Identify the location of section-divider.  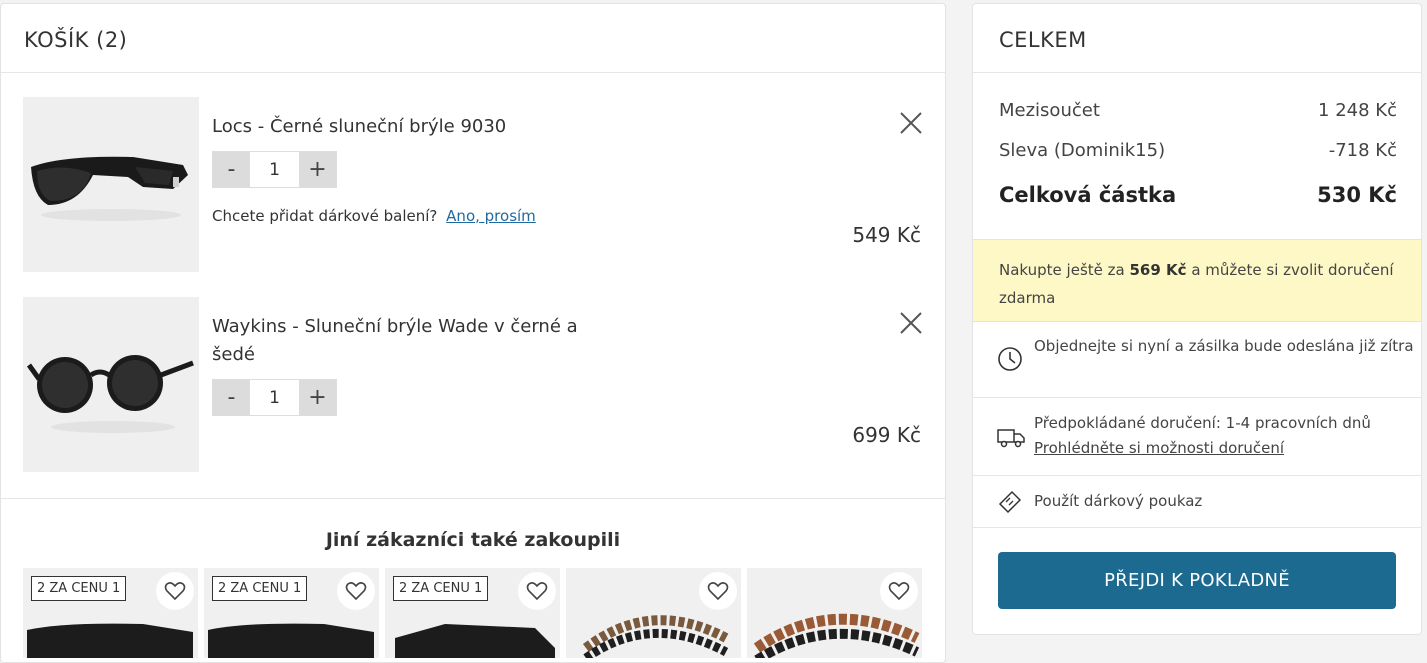
(473, 498).